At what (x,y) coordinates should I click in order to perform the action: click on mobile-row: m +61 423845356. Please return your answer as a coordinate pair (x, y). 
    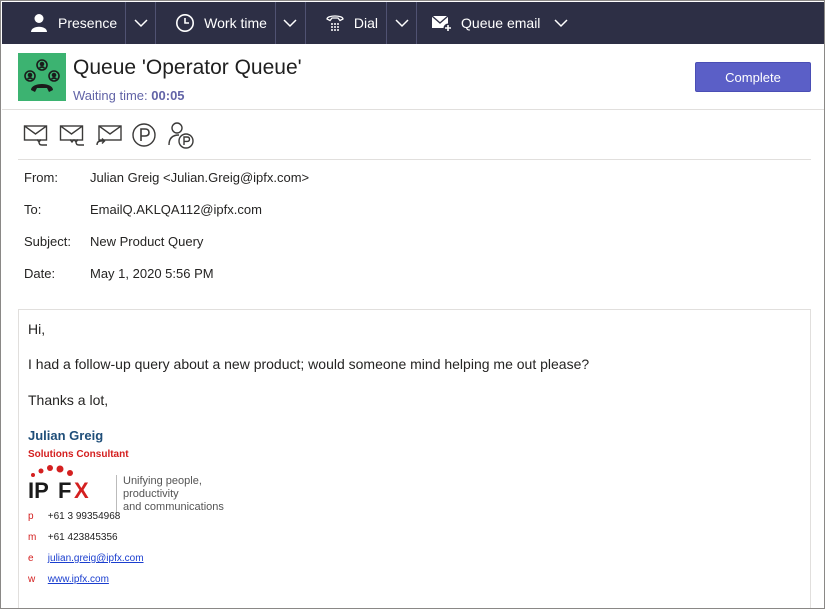
    Looking at the image, I should click on (73, 537).